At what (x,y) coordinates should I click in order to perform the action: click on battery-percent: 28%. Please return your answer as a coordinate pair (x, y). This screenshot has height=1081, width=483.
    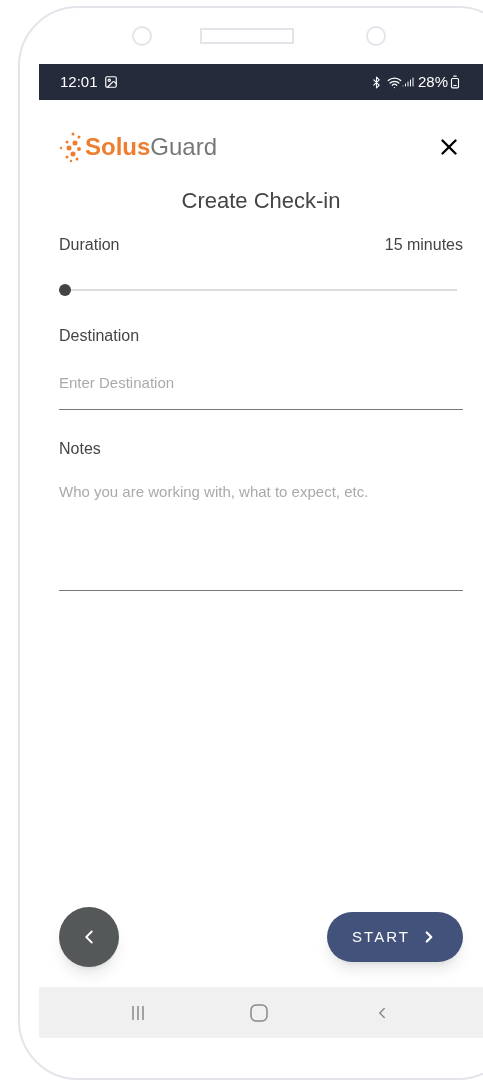
    Looking at the image, I should click on (432, 81).